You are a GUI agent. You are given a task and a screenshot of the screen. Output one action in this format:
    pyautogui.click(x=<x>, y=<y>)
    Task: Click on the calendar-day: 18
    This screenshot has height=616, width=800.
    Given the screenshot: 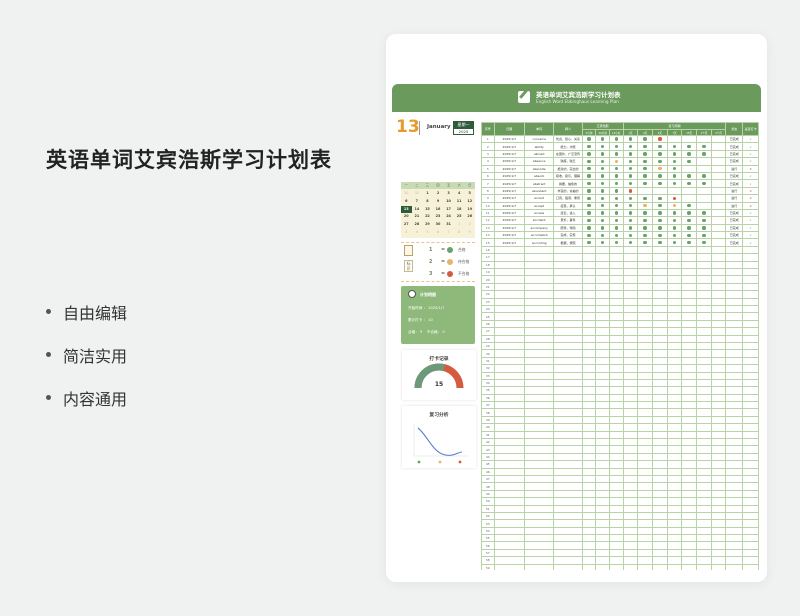 What is the action you would take?
    pyautogui.click(x=459, y=210)
    